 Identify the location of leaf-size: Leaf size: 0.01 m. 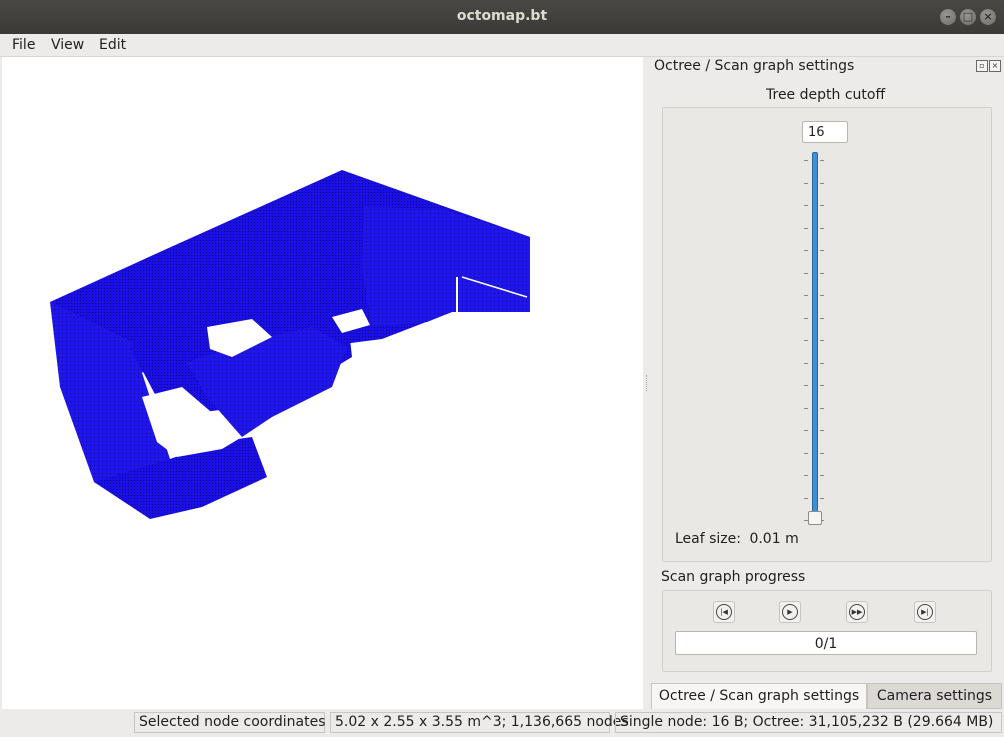
(737, 539).